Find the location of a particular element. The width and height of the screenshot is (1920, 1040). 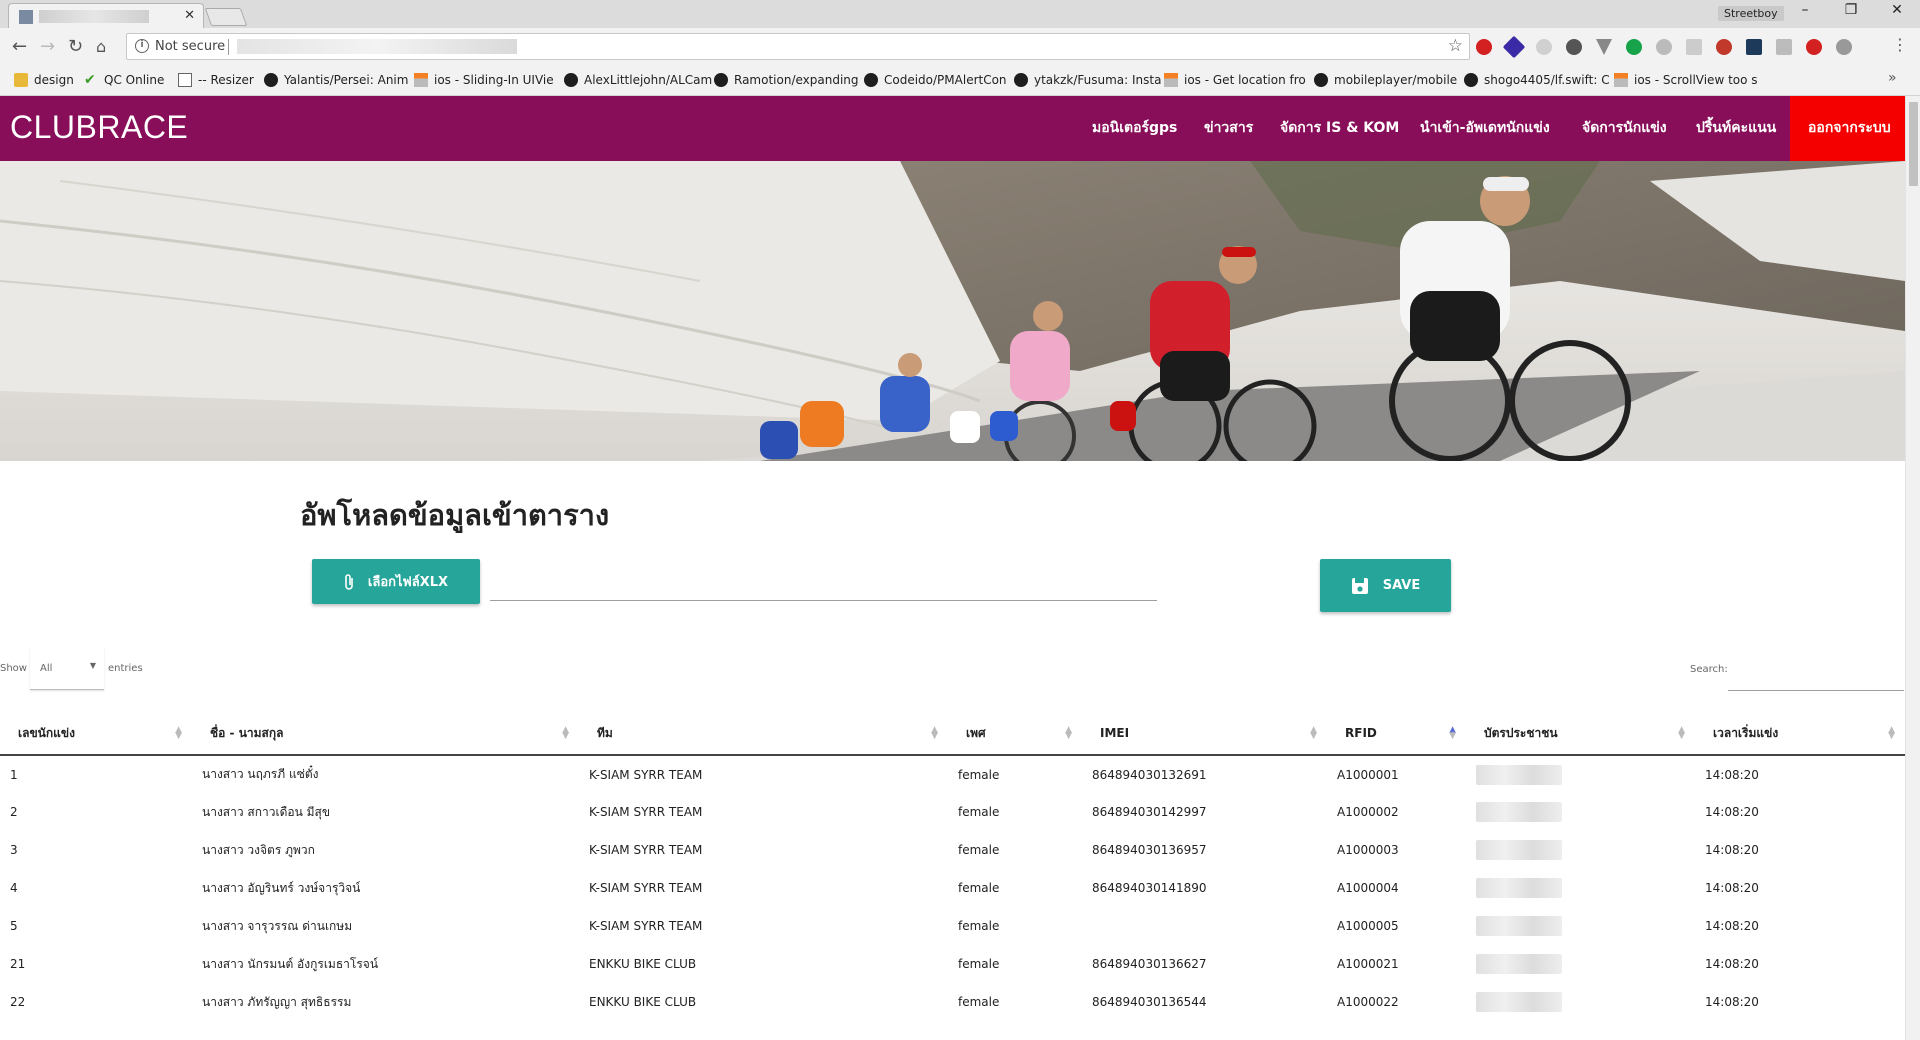

page-scrollbar is located at coordinates (1912, 568).